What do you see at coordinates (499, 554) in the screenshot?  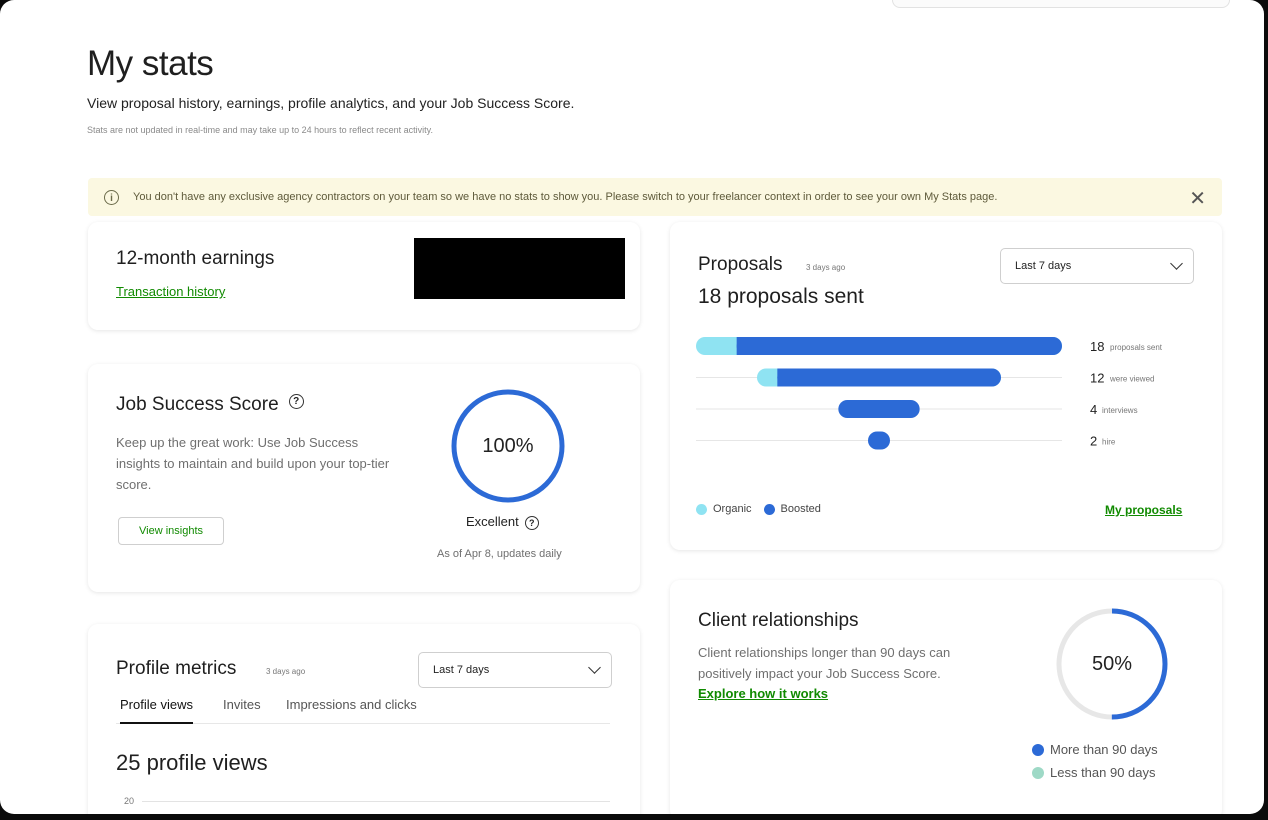 I see `jss-as-of: As of Apr 8, updates daily` at bounding box center [499, 554].